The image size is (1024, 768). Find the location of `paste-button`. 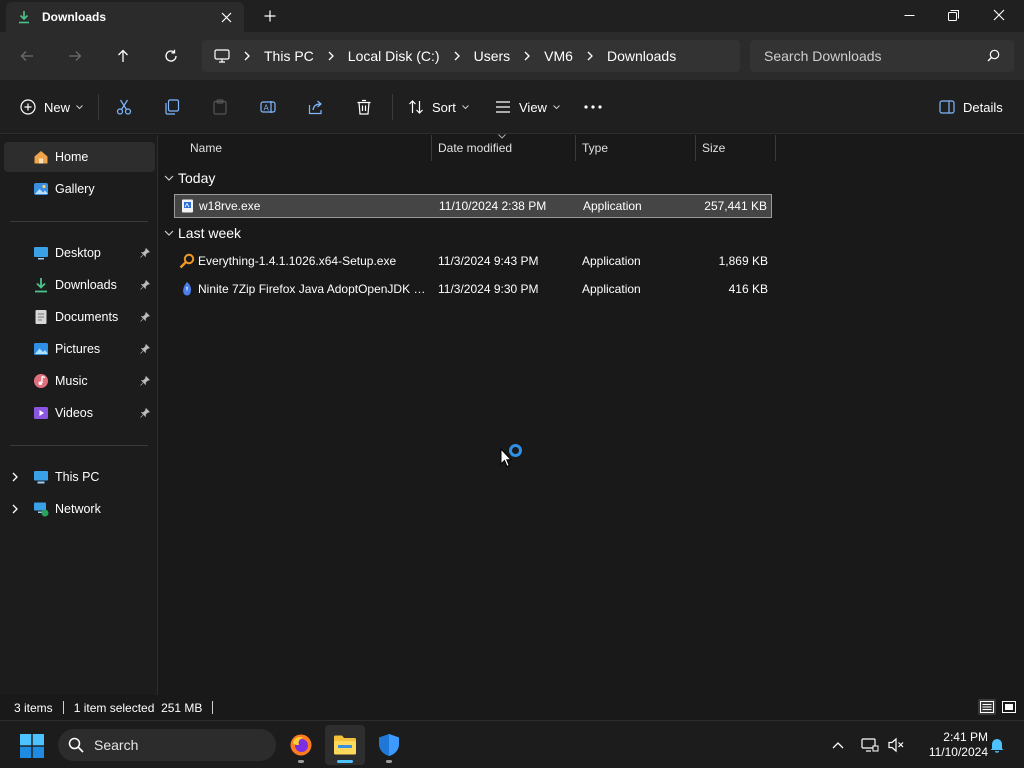

paste-button is located at coordinates (220, 107).